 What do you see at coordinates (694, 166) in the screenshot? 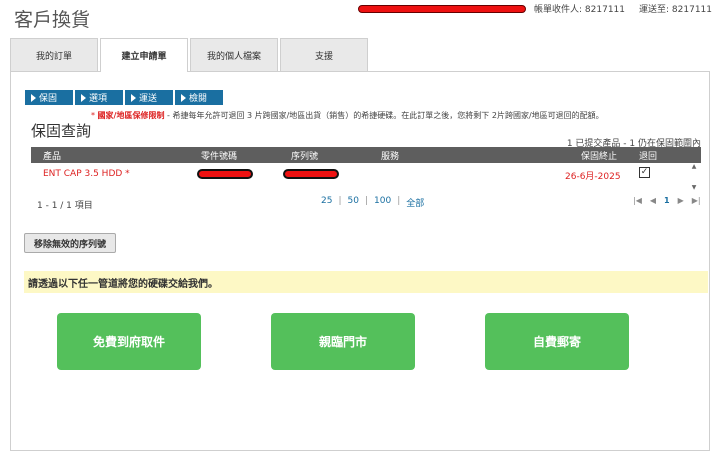
I see `scroll-up-icon: ▲` at bounding box center [694, 166].